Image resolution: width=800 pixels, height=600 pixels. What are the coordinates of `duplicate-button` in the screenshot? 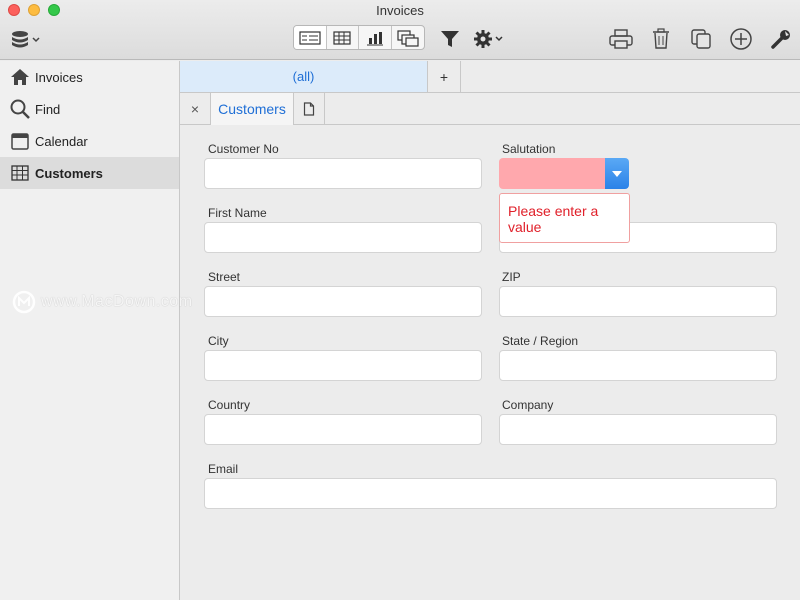 It's located at (701, 39).